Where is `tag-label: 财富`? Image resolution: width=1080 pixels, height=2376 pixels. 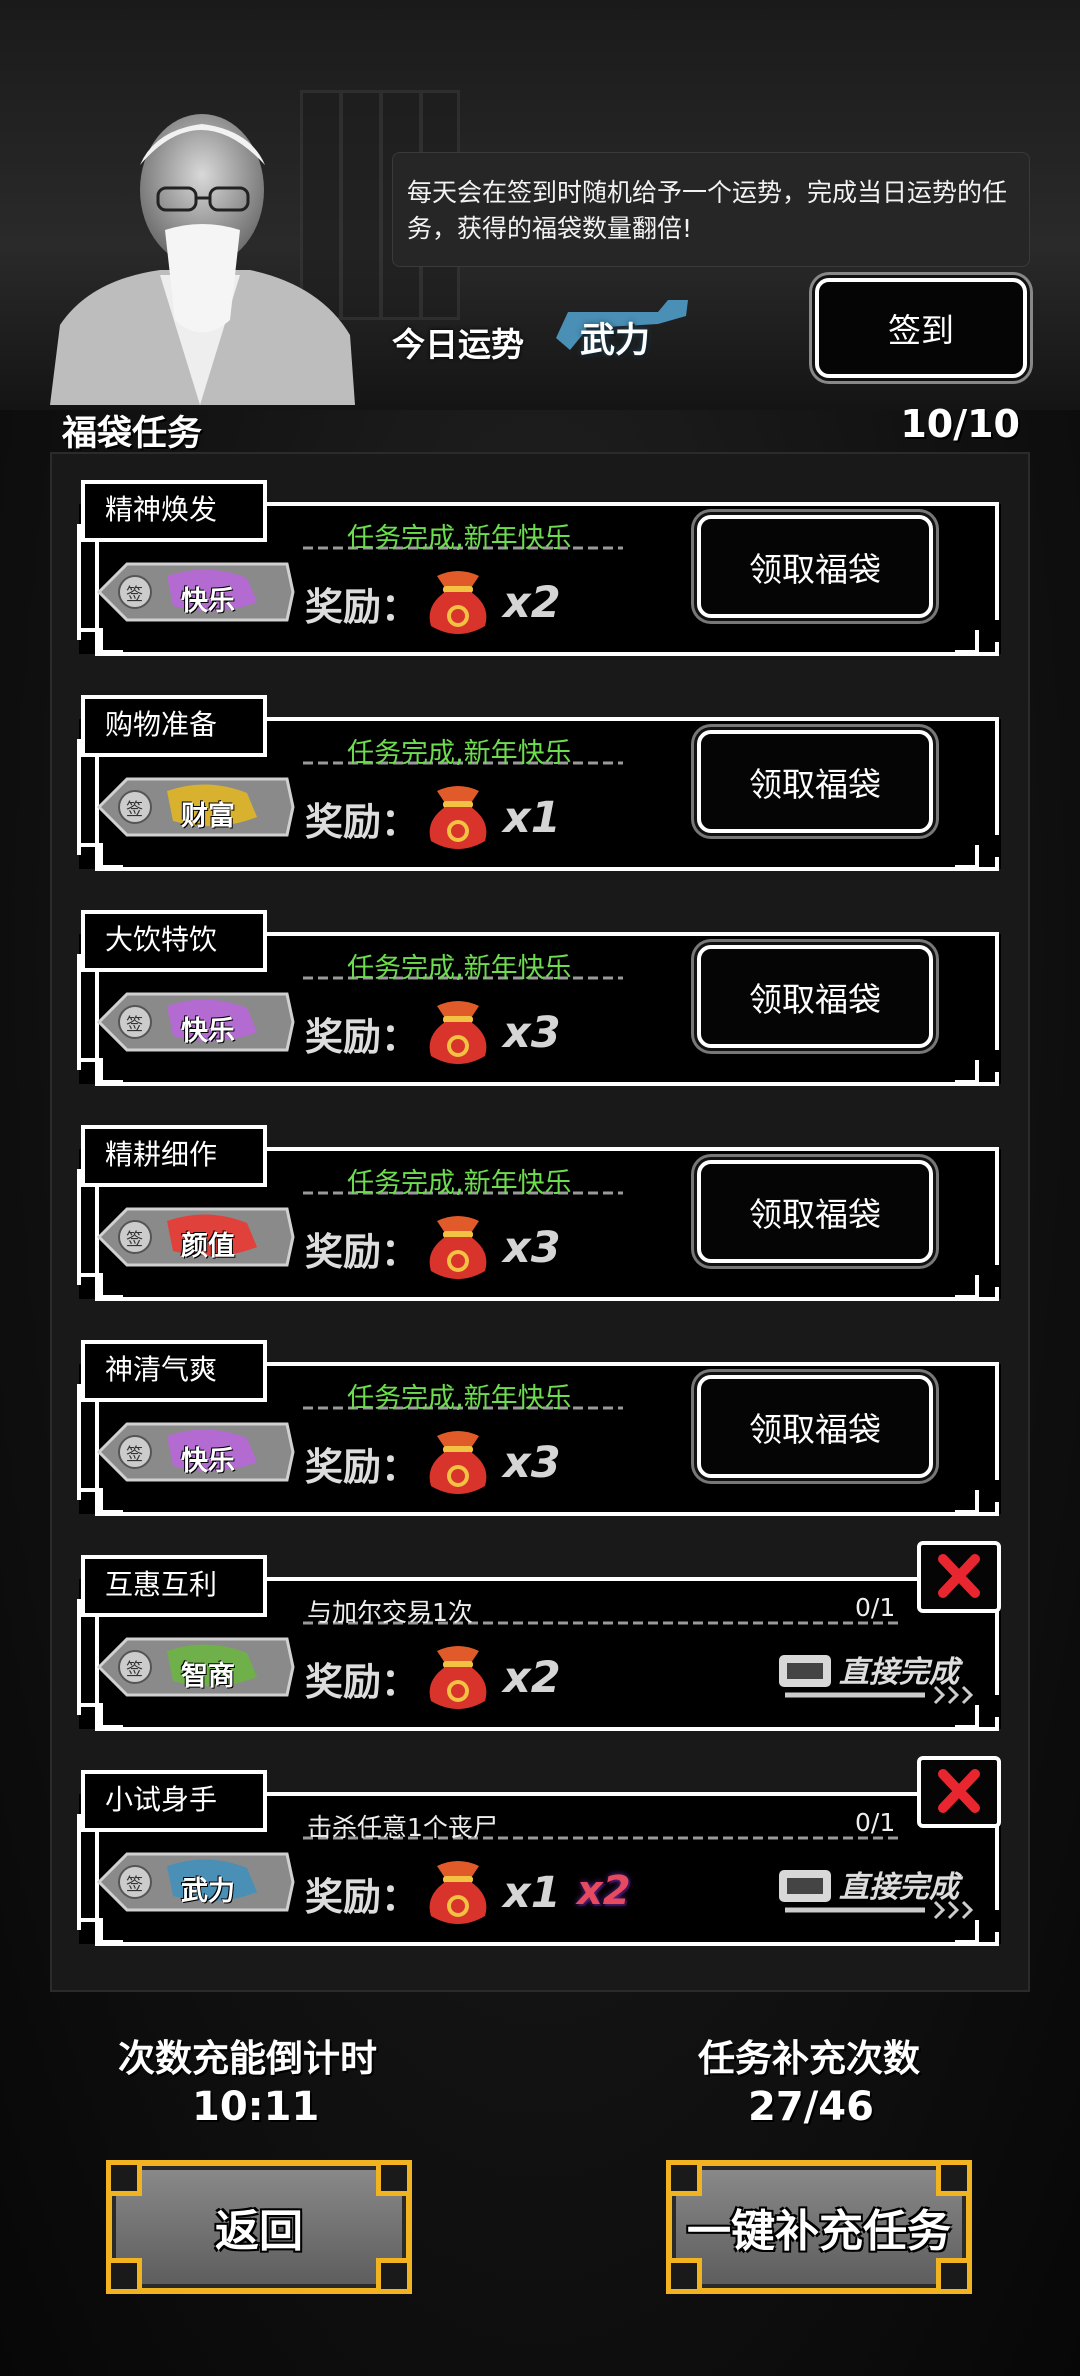 tag-label: 财富 is located at coordinates (208, 816).